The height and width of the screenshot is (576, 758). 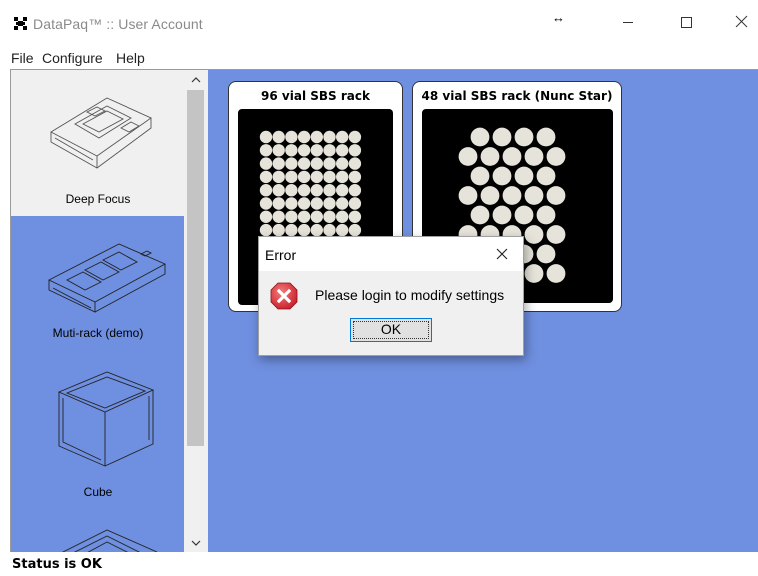 I want to click on deep-focus-device-icon, so click(x=101, y=133).